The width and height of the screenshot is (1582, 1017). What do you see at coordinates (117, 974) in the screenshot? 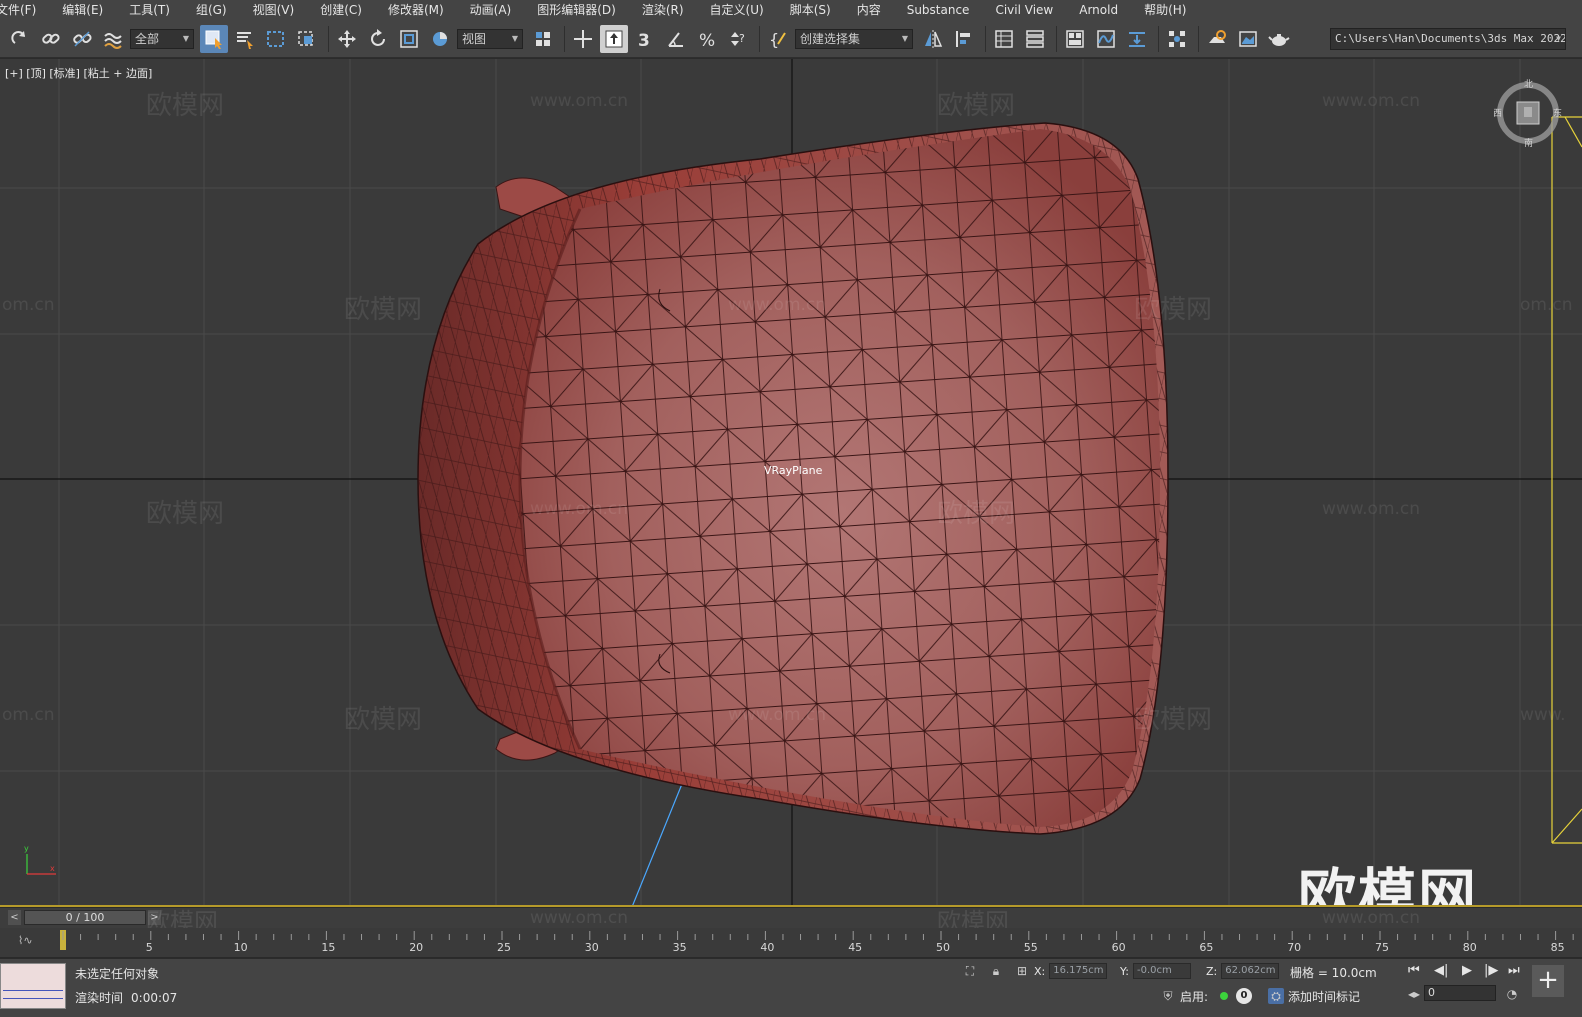
I see `status-message: 未选定任何对象` at bounding box center [117, 974].